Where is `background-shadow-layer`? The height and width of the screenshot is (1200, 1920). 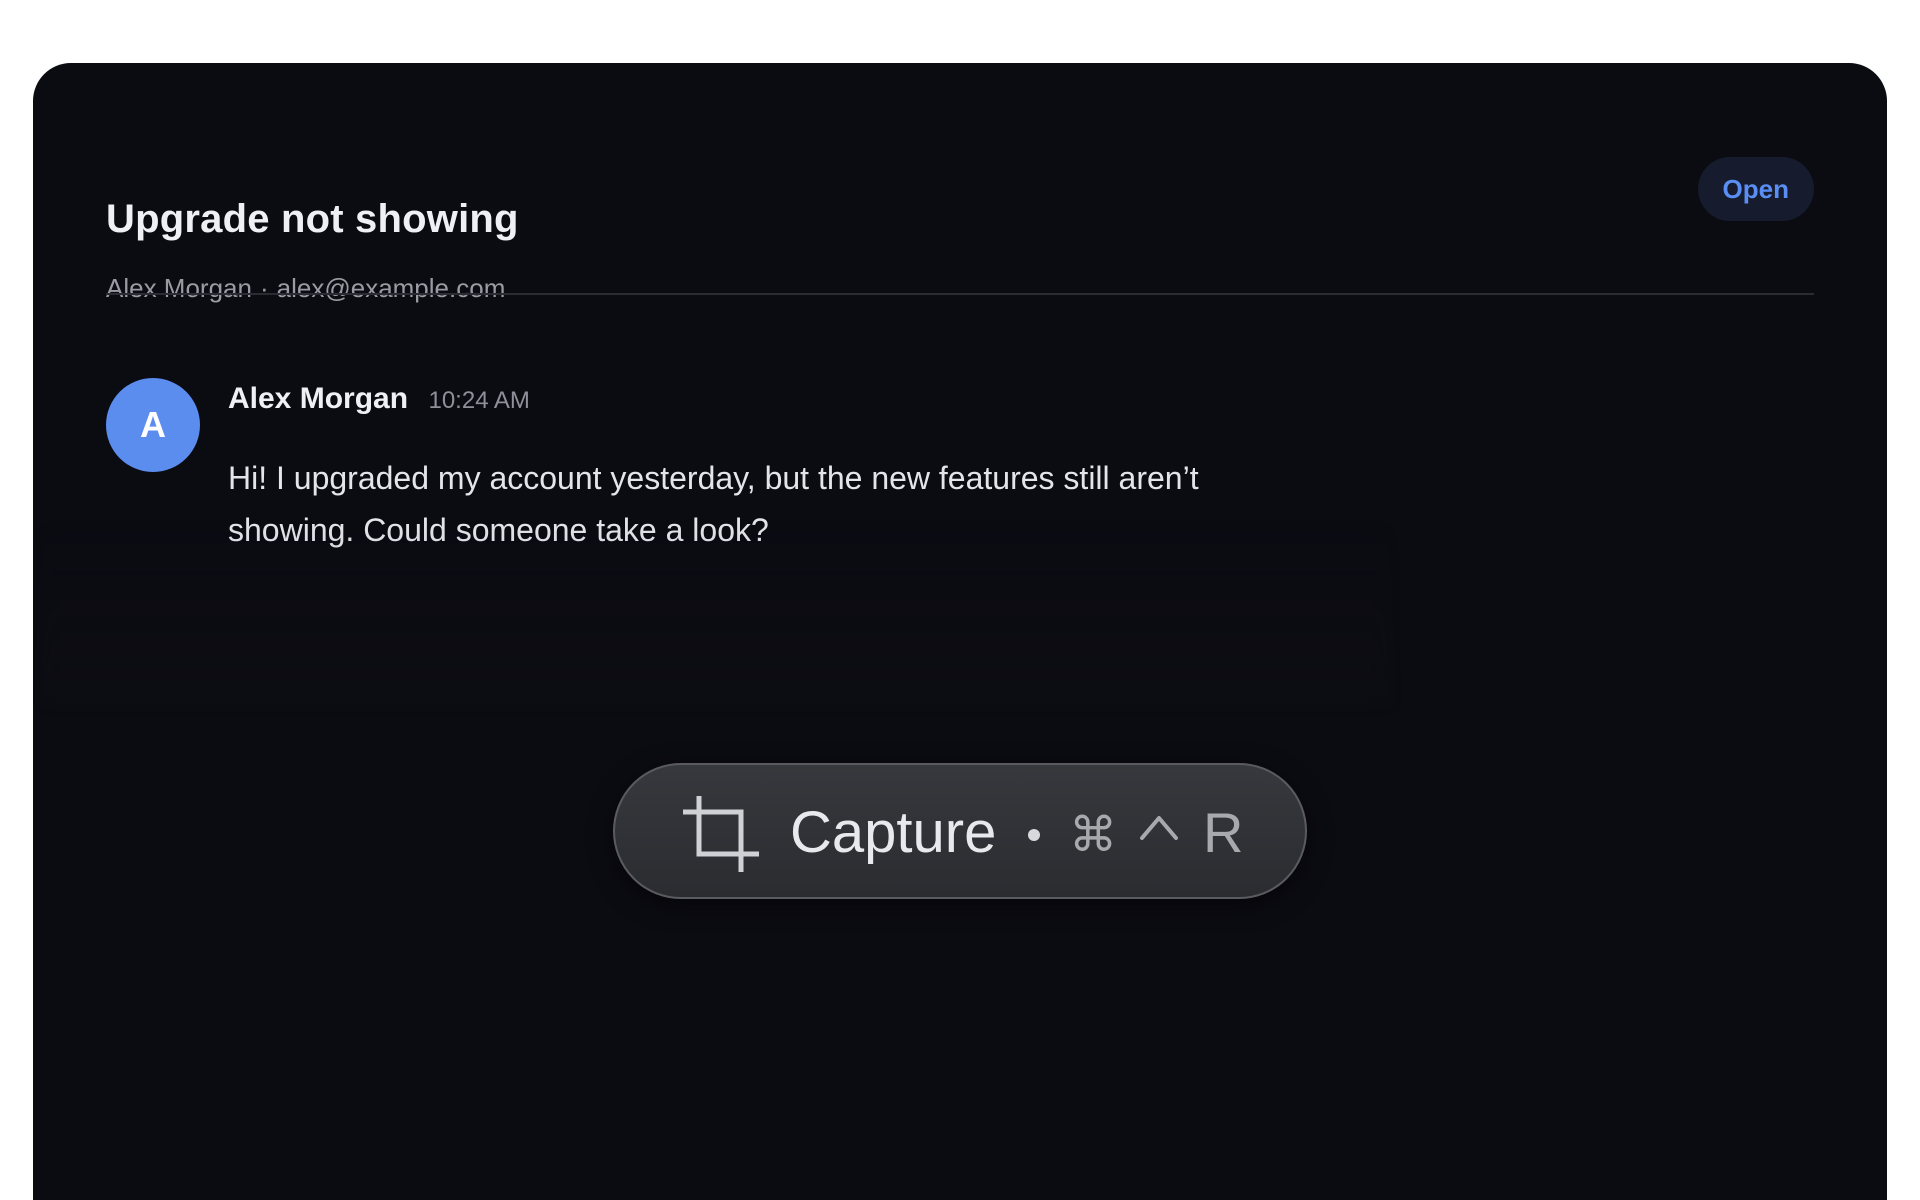
background-shadow-layer is located at coordinates (715, 613).